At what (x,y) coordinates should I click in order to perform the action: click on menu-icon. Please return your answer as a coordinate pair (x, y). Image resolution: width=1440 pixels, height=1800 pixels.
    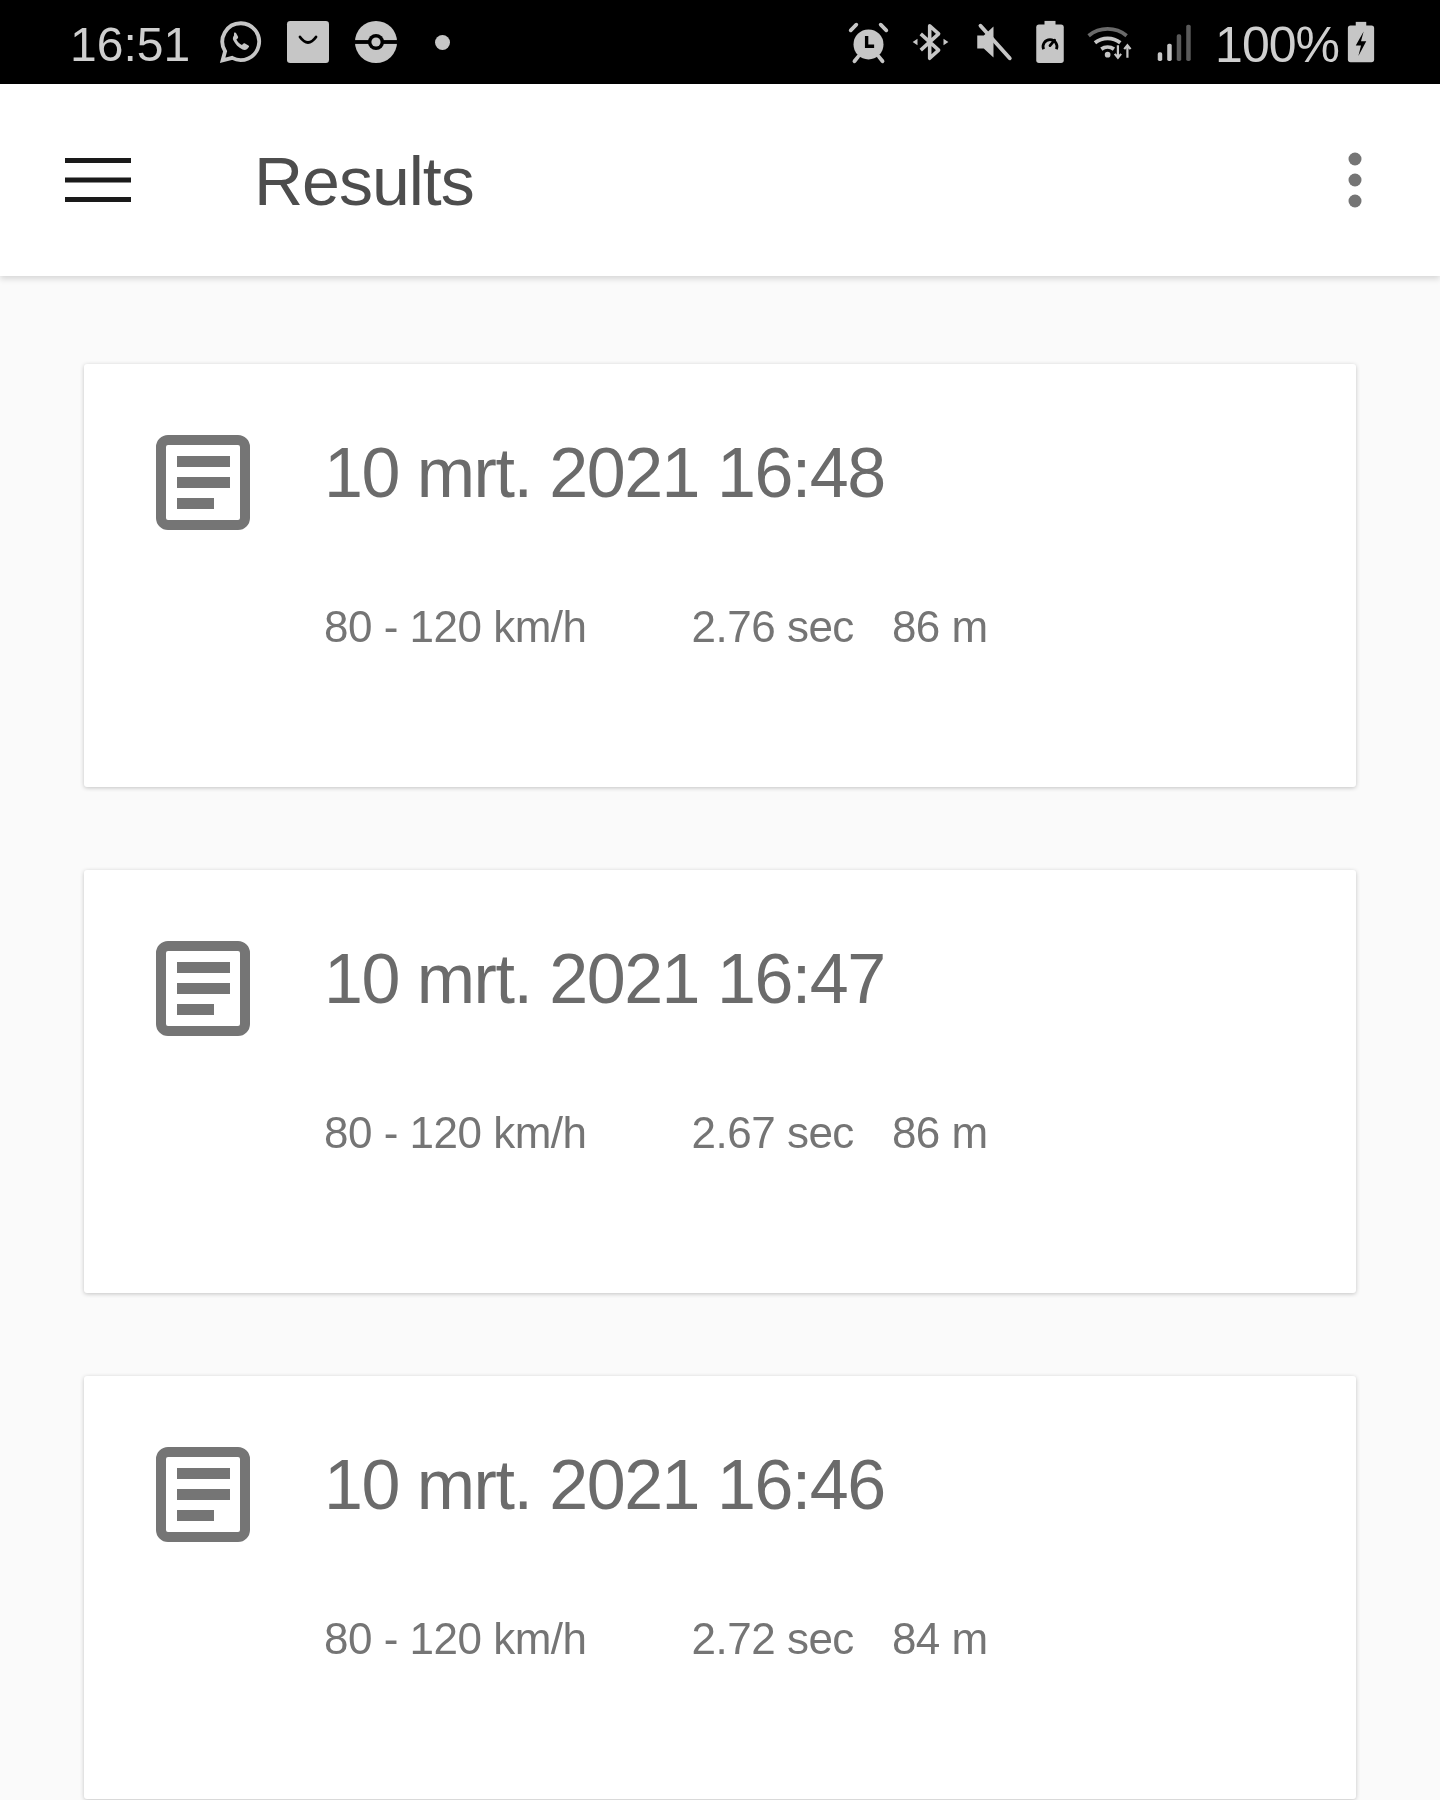
    Looking at the image, I should click on (98, 180).